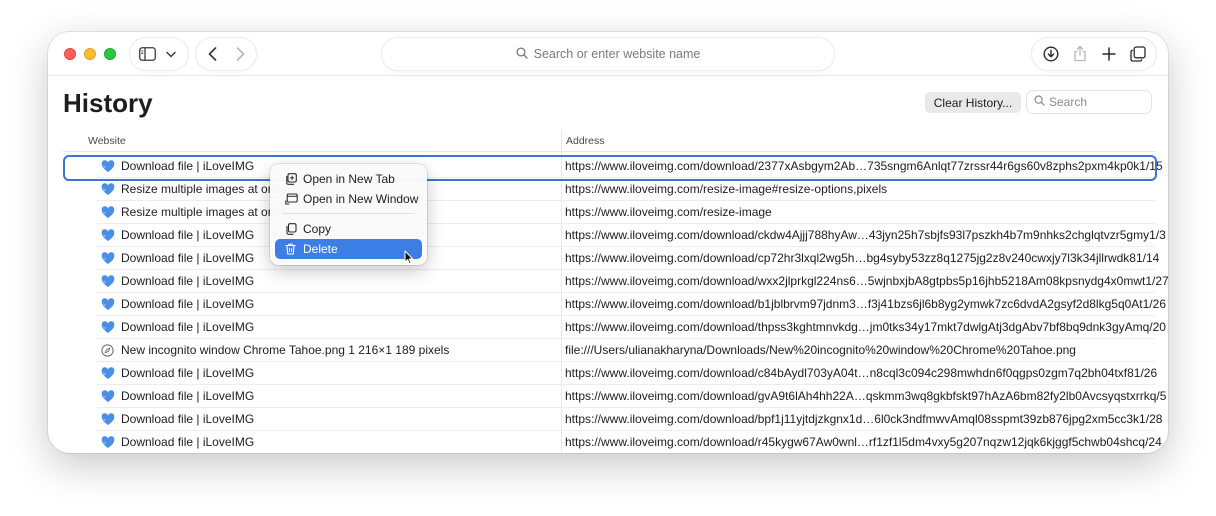 Image resolution: width=1216 pixels, height=516 pixels. I want to click on new-tab-icon, so click(291, 179).